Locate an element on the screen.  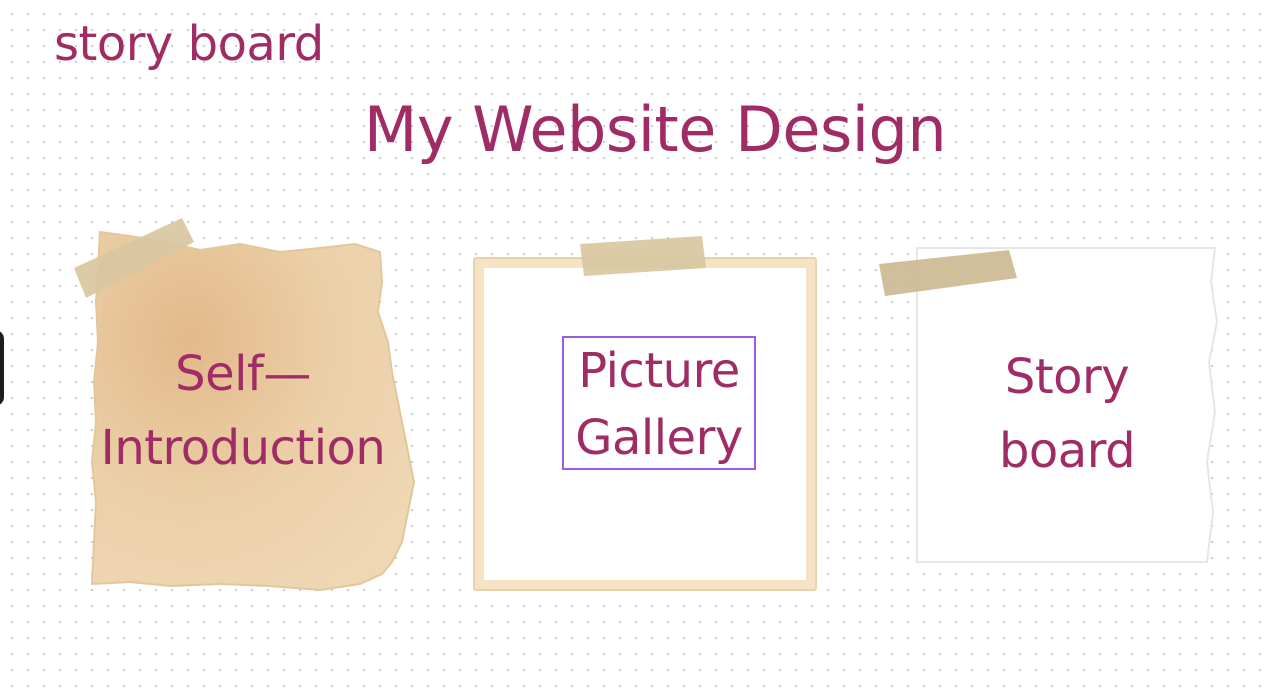
page-title: My Website Design is located at coordinates (655, 129).